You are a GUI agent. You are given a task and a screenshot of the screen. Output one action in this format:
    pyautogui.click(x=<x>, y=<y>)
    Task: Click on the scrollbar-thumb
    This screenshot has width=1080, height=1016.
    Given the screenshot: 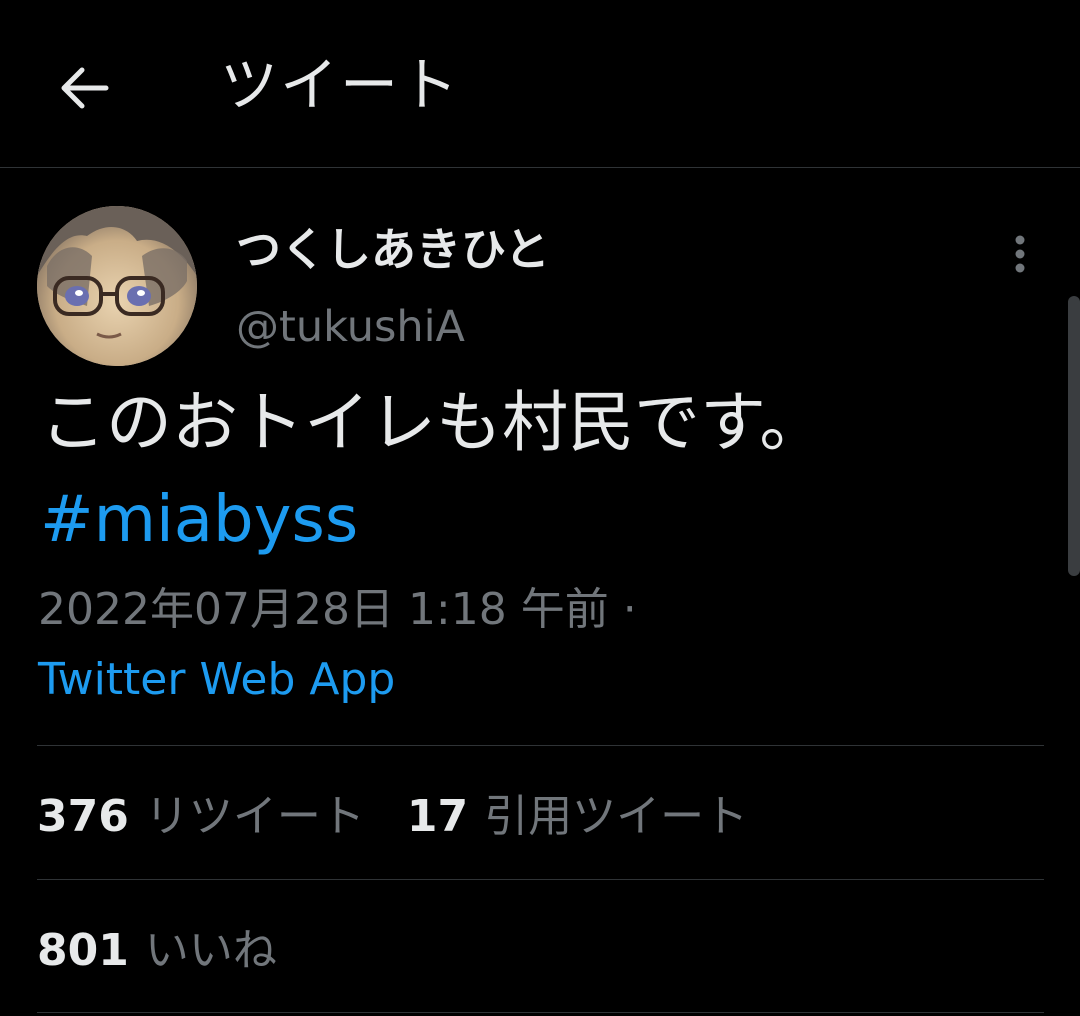 What is the action you would take?
    pyautogui.click(x=1074, y=436)
    